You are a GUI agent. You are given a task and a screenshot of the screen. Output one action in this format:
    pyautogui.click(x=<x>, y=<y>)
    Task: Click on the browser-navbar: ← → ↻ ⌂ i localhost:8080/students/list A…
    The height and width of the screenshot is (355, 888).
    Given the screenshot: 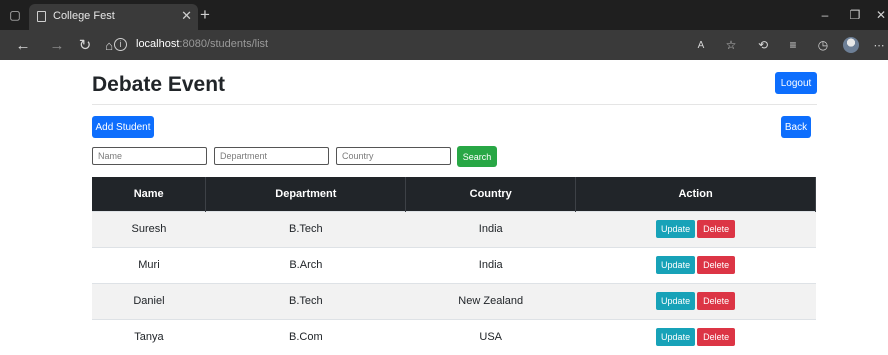 What is the action you would take?
    pyautogui.click(x=444, y=45)
    